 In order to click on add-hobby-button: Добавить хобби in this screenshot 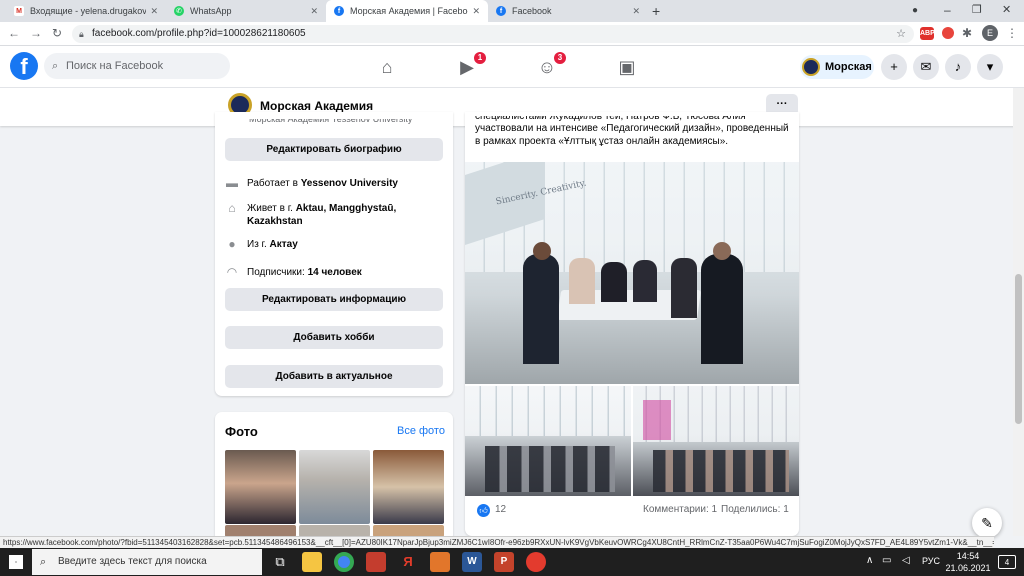, I will do `click(334, 337)`.